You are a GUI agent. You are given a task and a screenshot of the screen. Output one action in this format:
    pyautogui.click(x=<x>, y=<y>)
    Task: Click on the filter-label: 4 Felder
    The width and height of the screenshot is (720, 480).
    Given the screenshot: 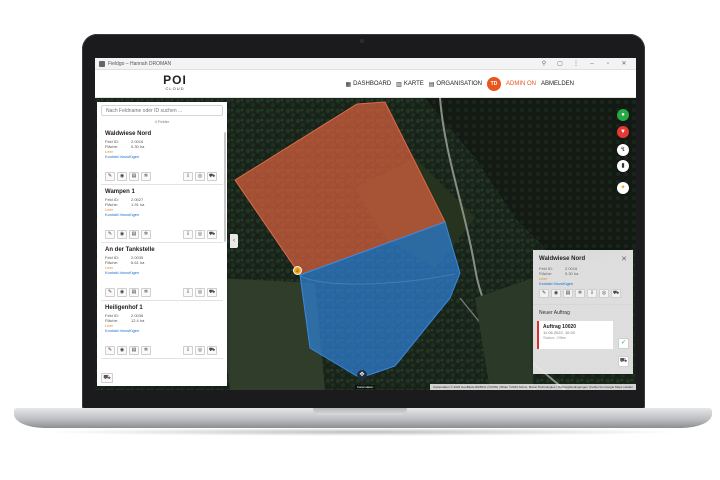 What is the action you would take?
    pyautogui.click(x=162, y=121)
    